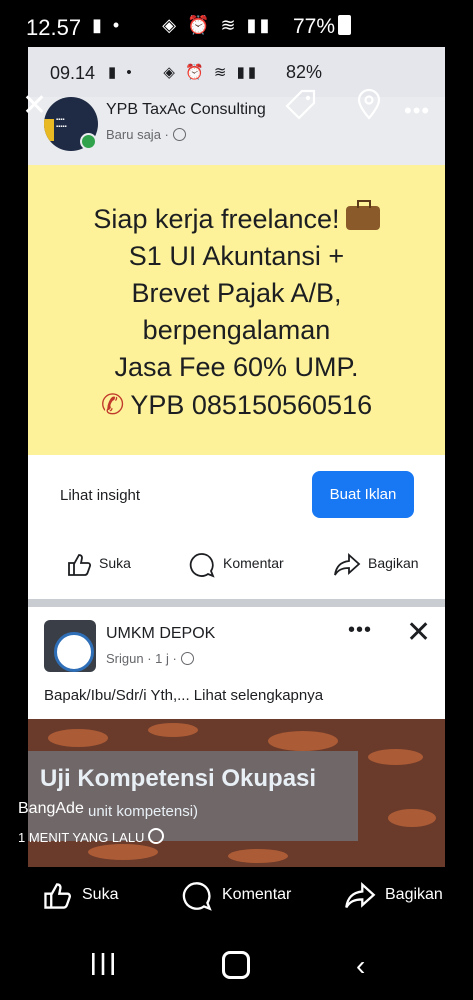 The image size is (473, 1000). I want to click on status-icons: ▮ • ◈ ⏰ ≋ ▮▮, so click(182, 25).